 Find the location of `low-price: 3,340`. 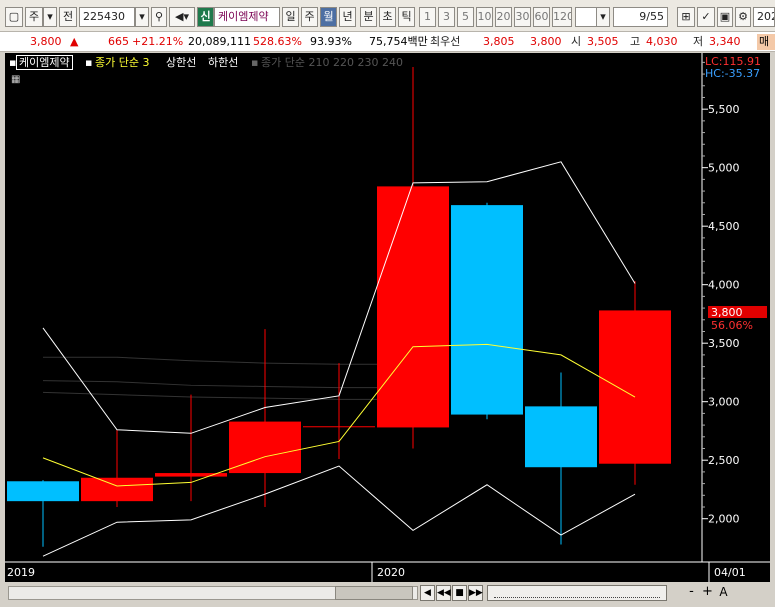

low-price: 3,340 is located at coordinates (725, 41).